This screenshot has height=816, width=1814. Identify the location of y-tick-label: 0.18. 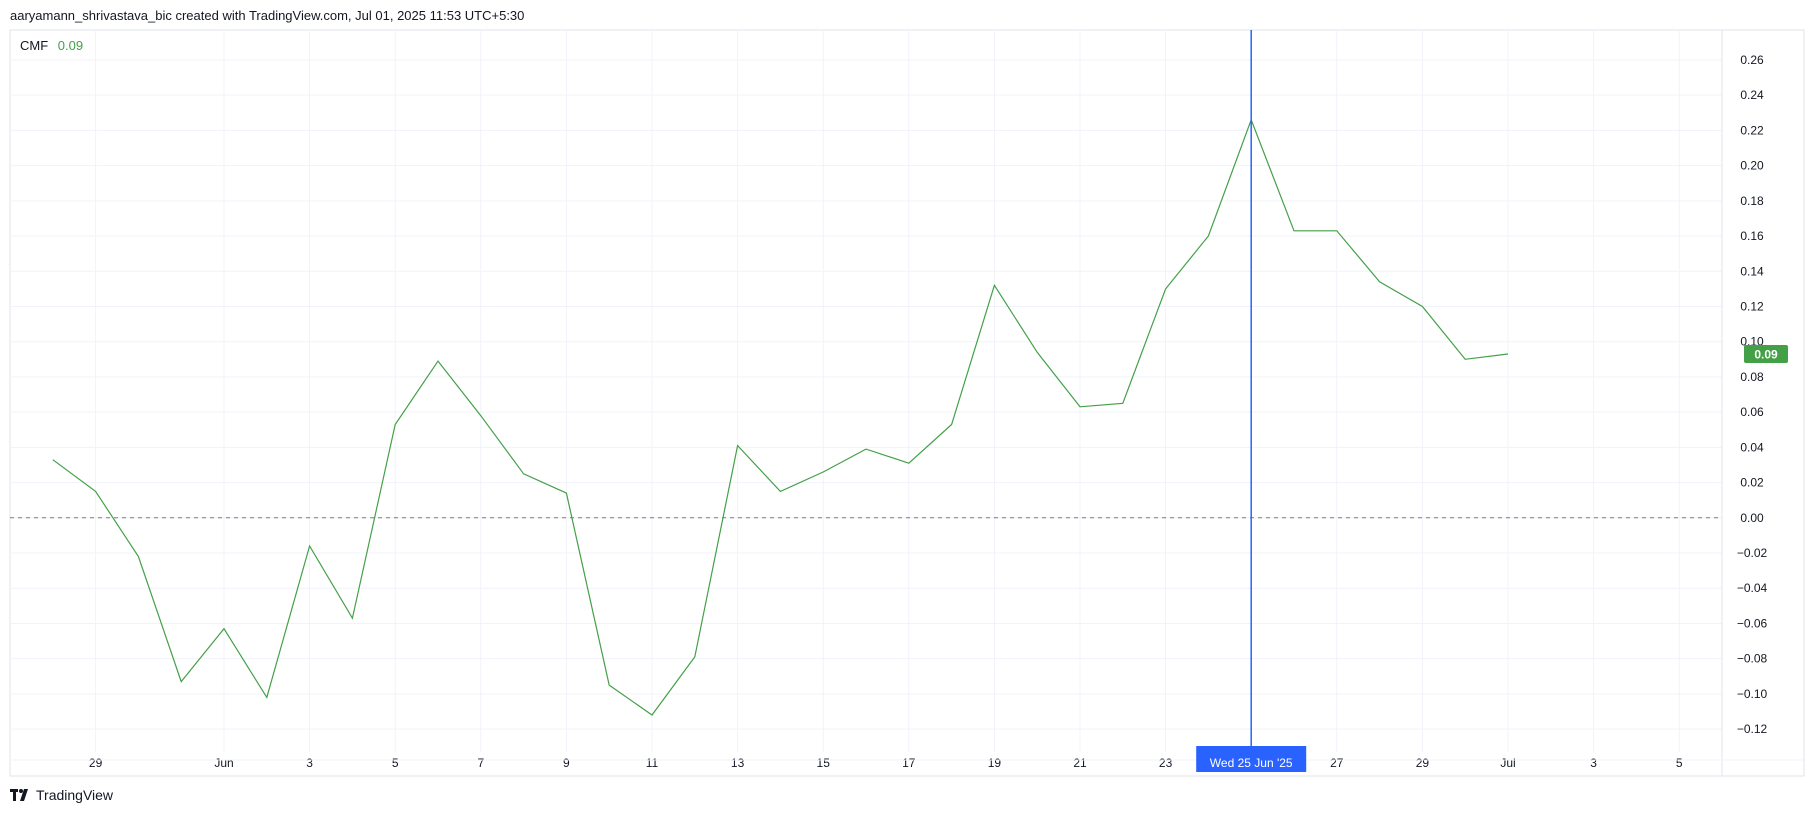
(1752, 201).